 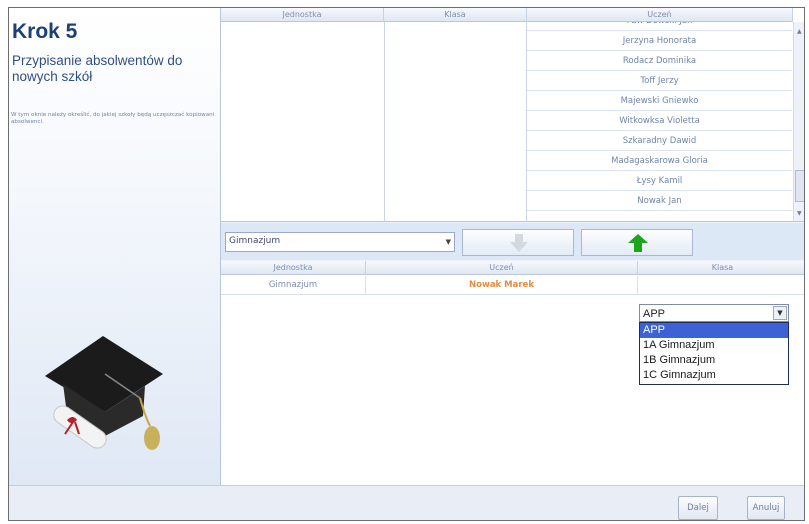 What do you see at coordinates (798, 121) in the screenshot?
I see `vertical-scrollbar: ▲ ▼` at bounding box center [798, 121].